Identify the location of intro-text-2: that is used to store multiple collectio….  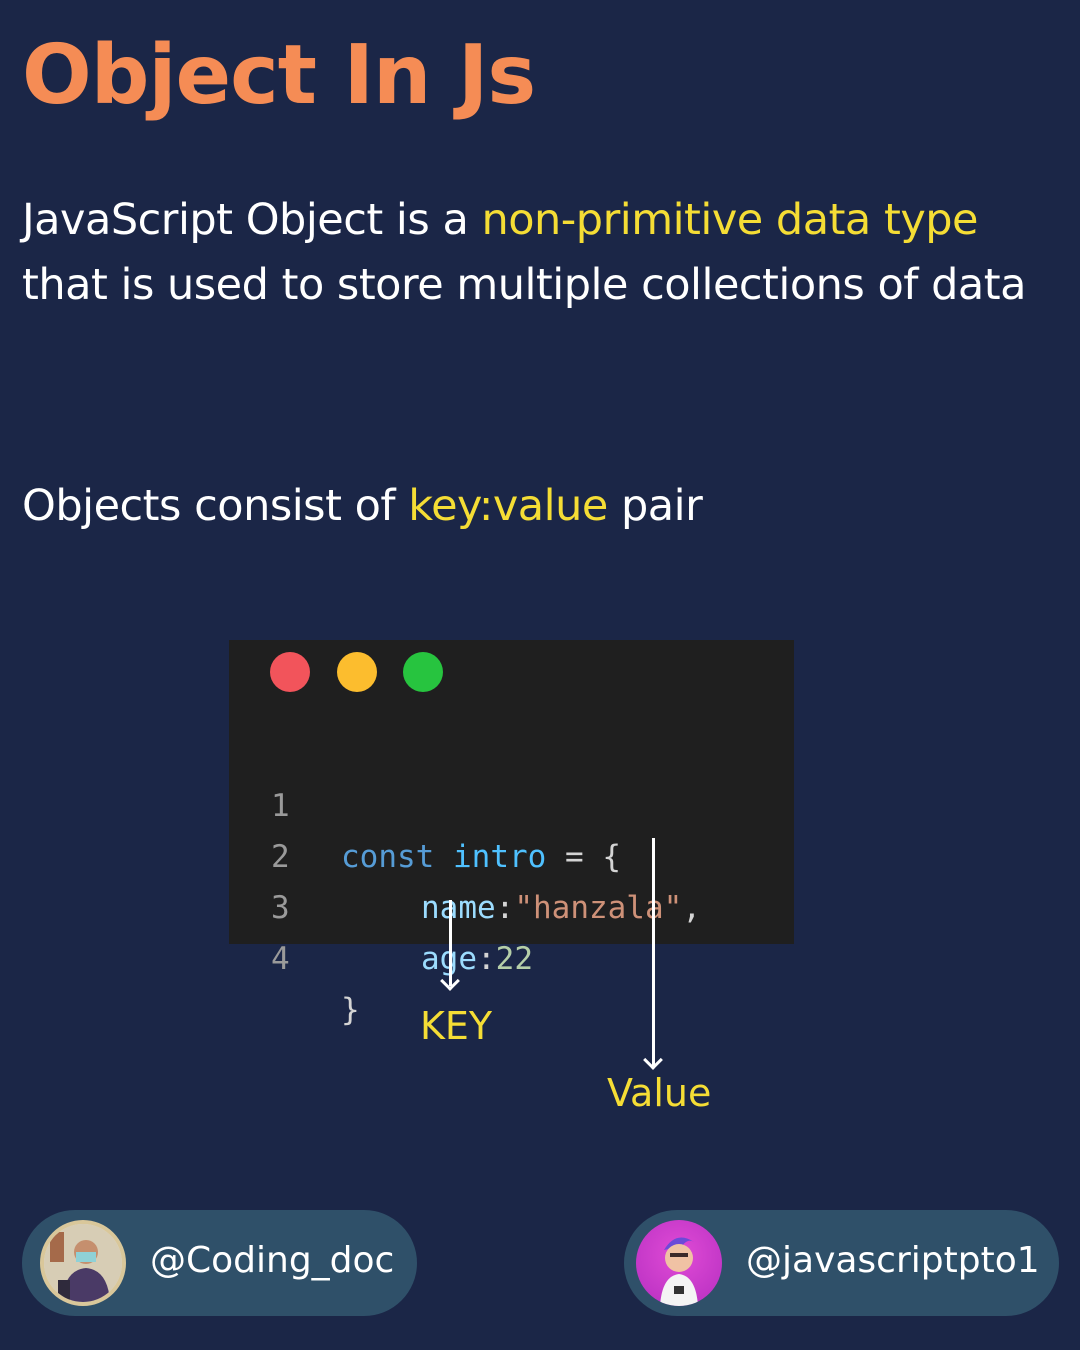
(524, 285).